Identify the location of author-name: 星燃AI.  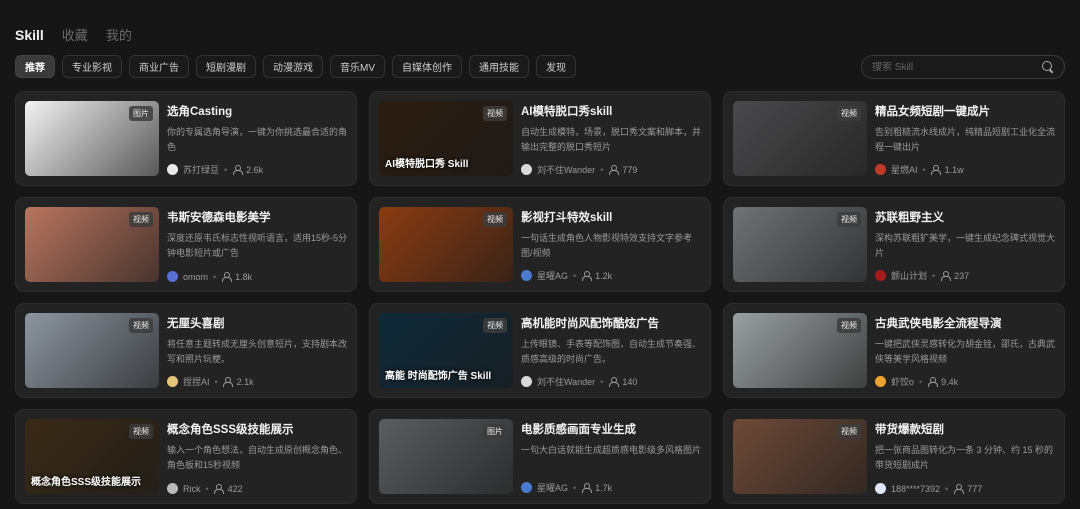
(904, 170).